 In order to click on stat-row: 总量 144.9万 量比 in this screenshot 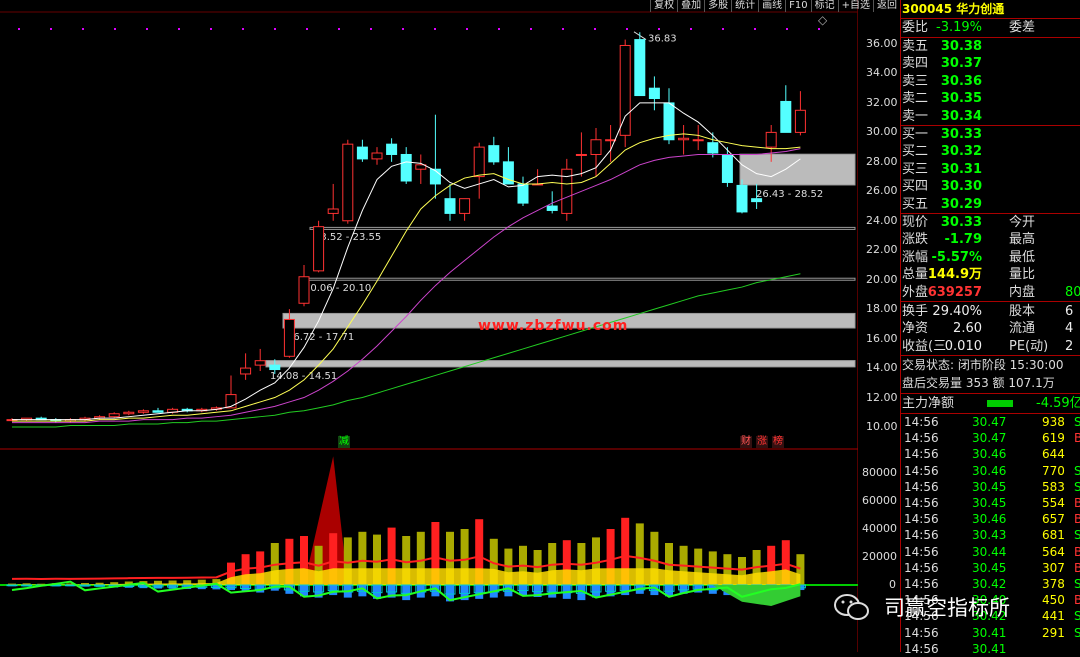, I will do `click(991, 274)`.